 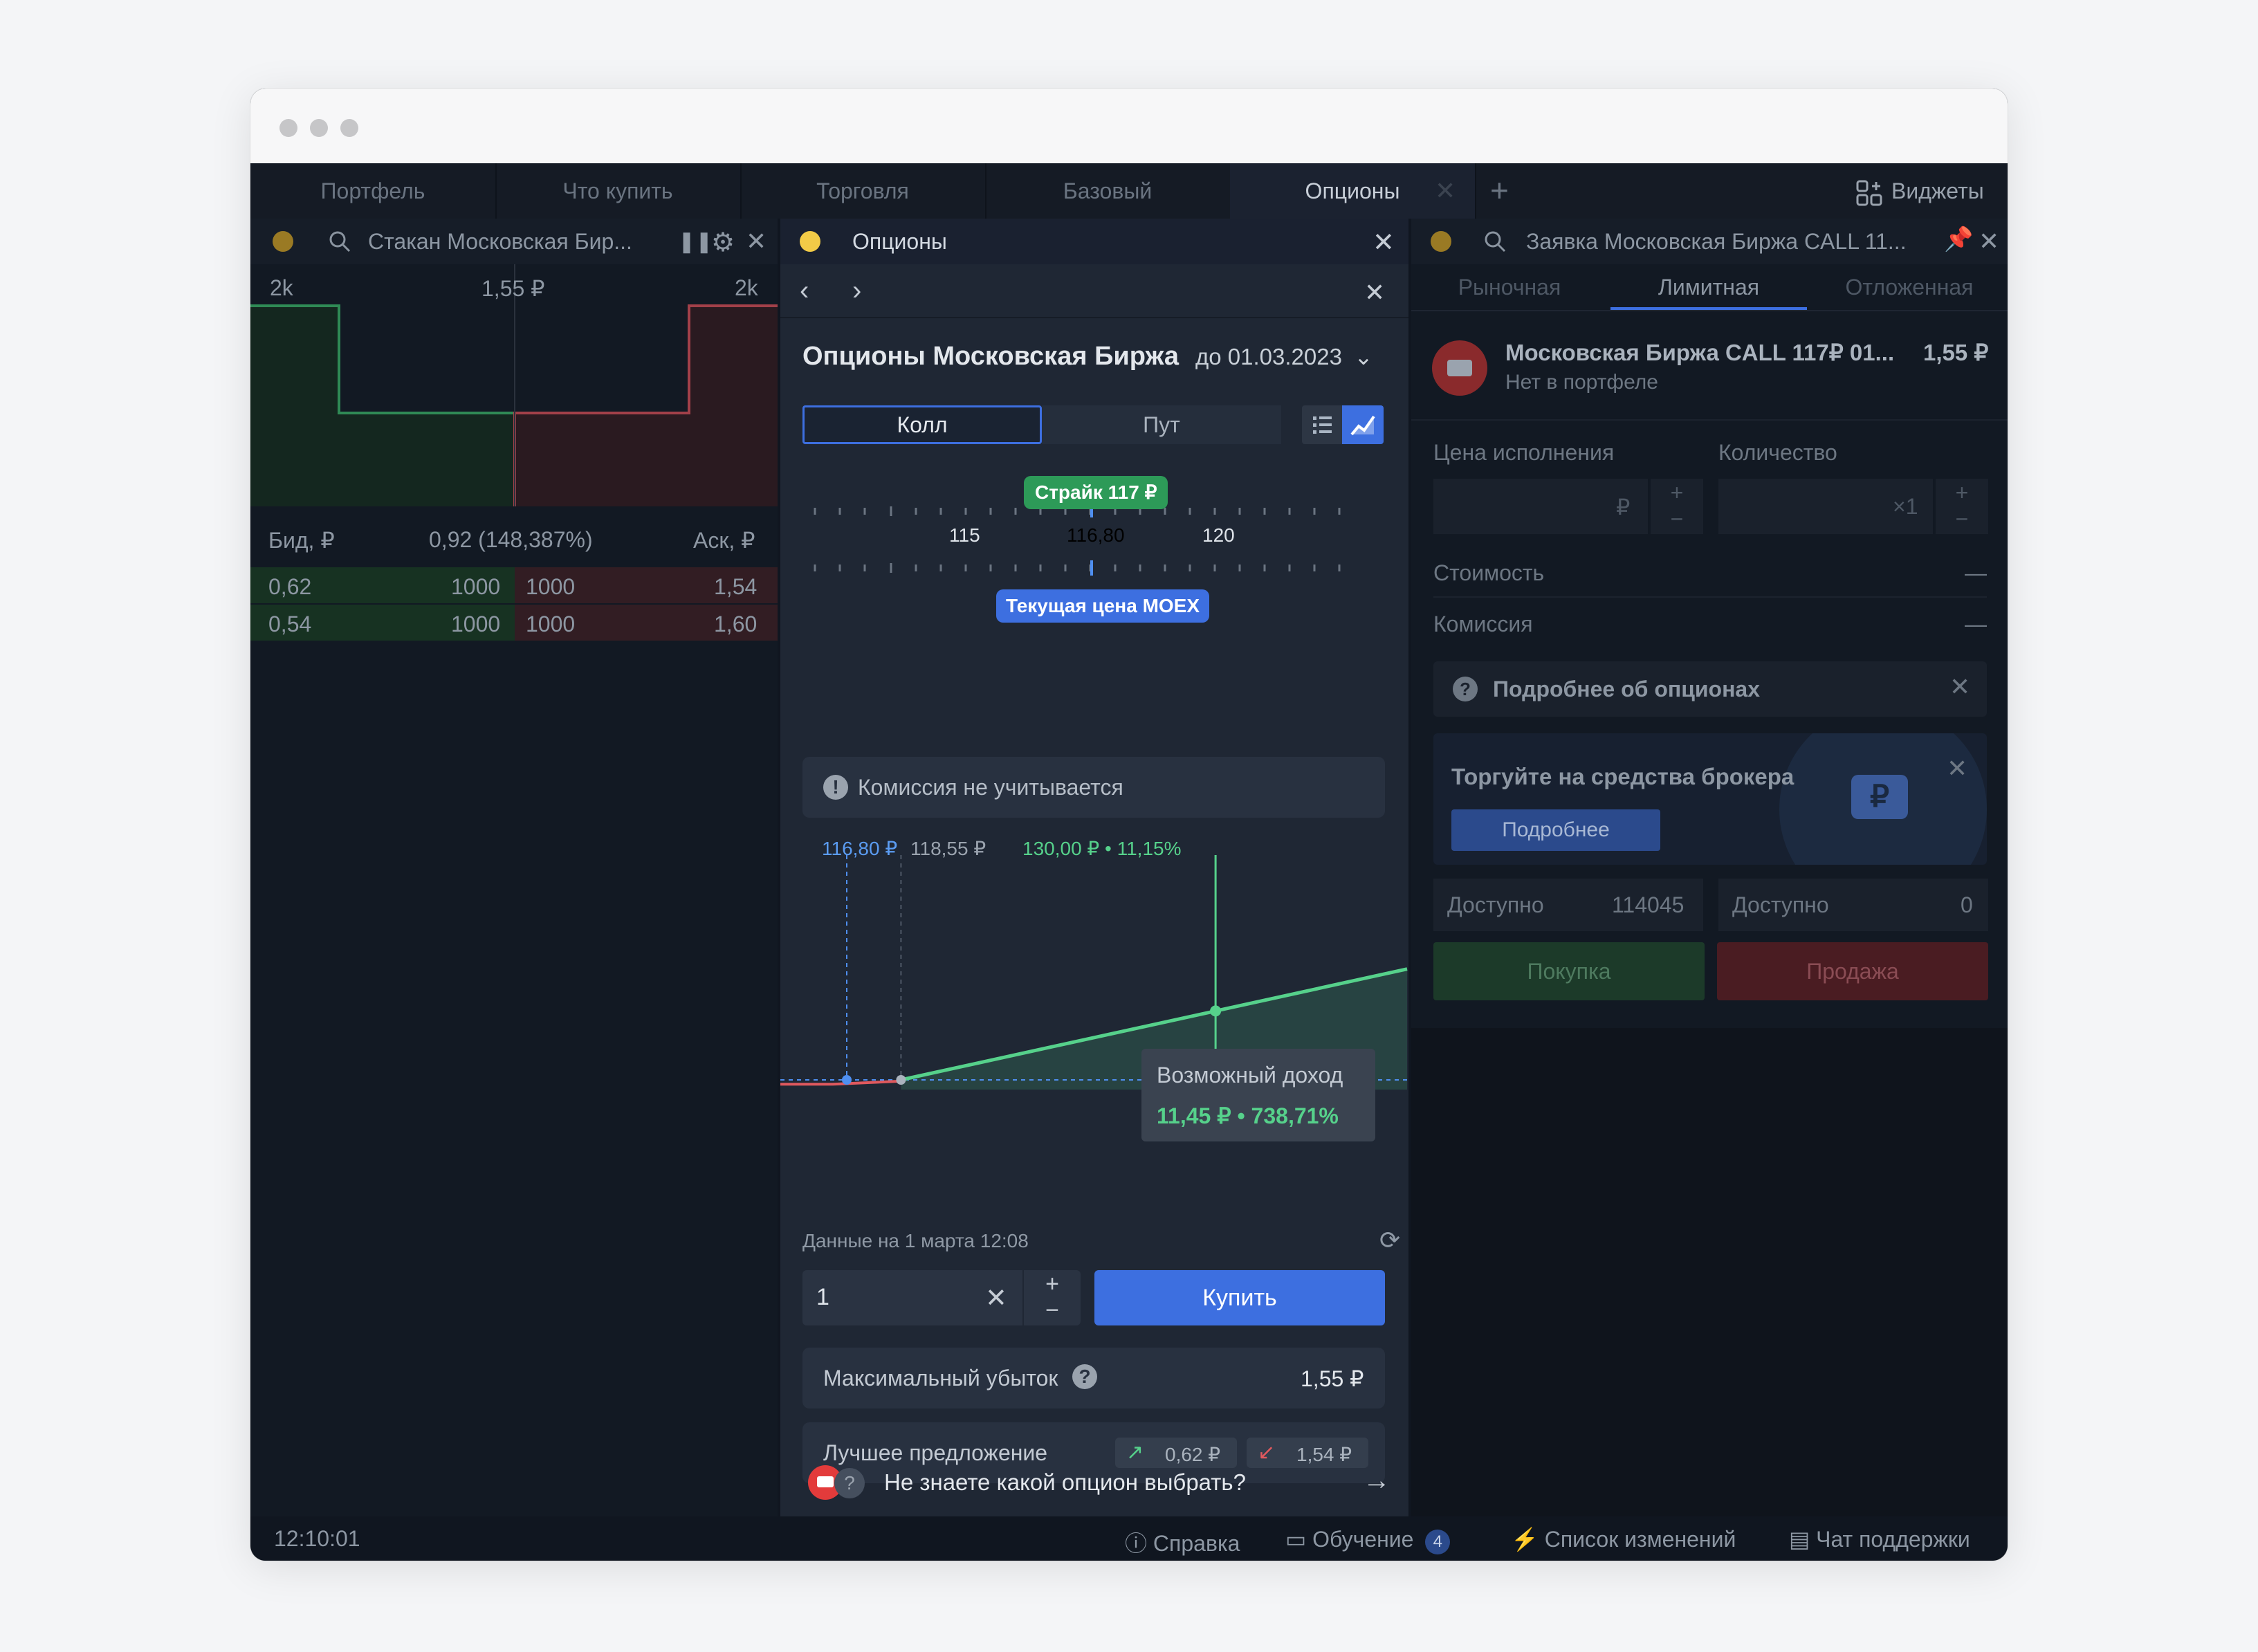 I want to click on call-toggle: Колл, so click(x=922, y=424).